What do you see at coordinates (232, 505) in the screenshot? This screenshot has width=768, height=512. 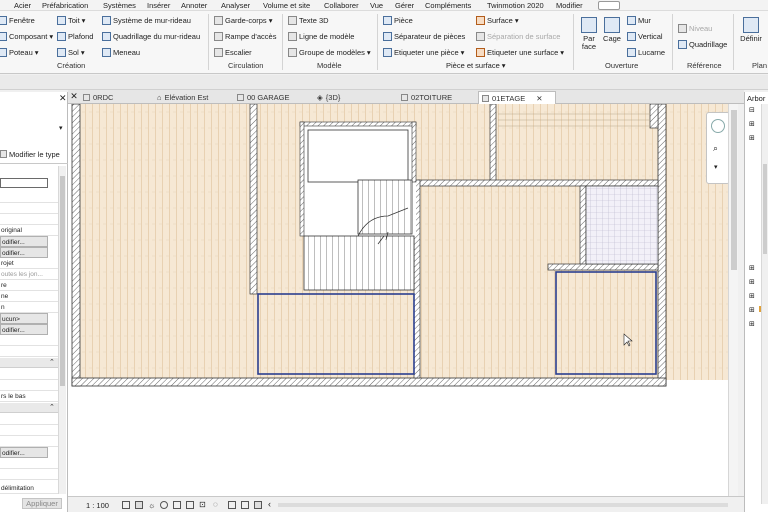 I see `analysis-icon` at bounding box center [232, 505].